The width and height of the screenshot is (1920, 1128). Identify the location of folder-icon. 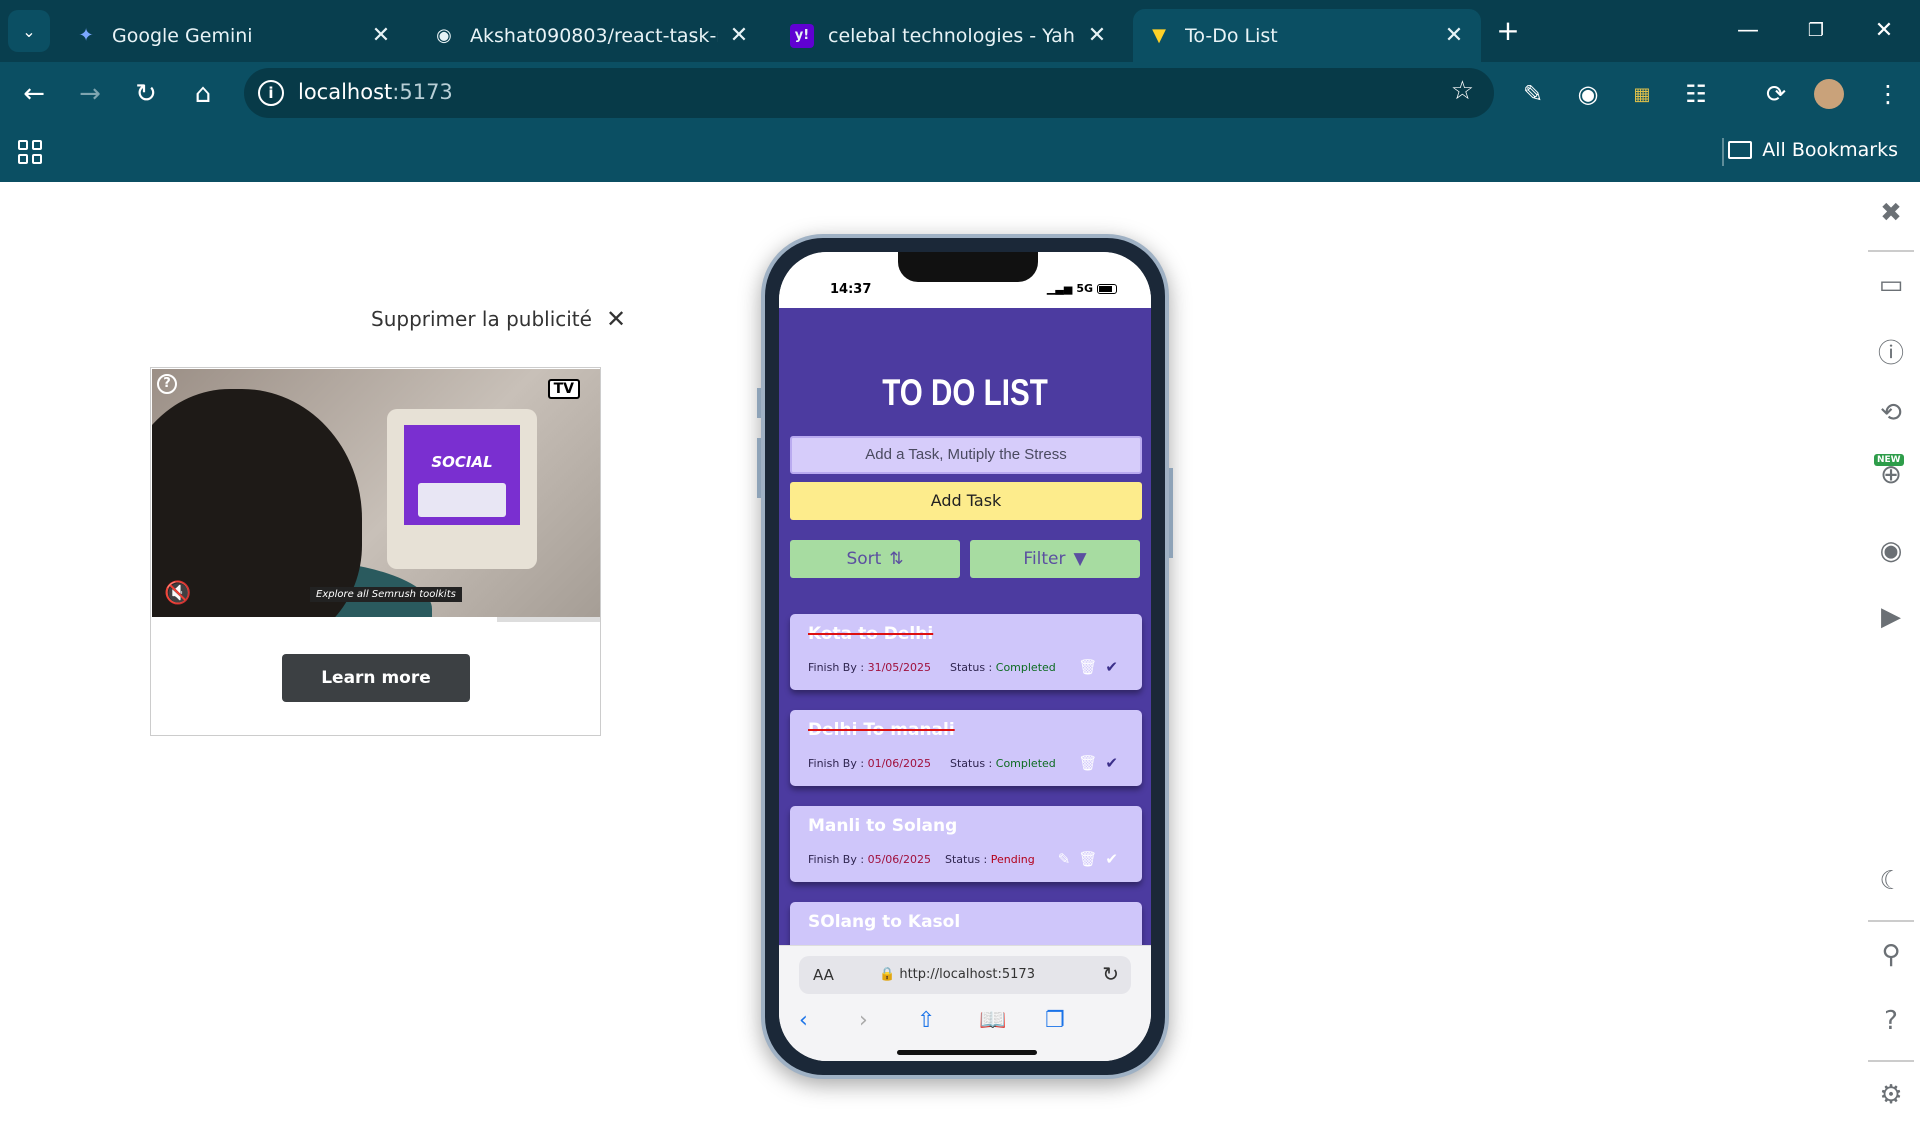
(1740, 150).